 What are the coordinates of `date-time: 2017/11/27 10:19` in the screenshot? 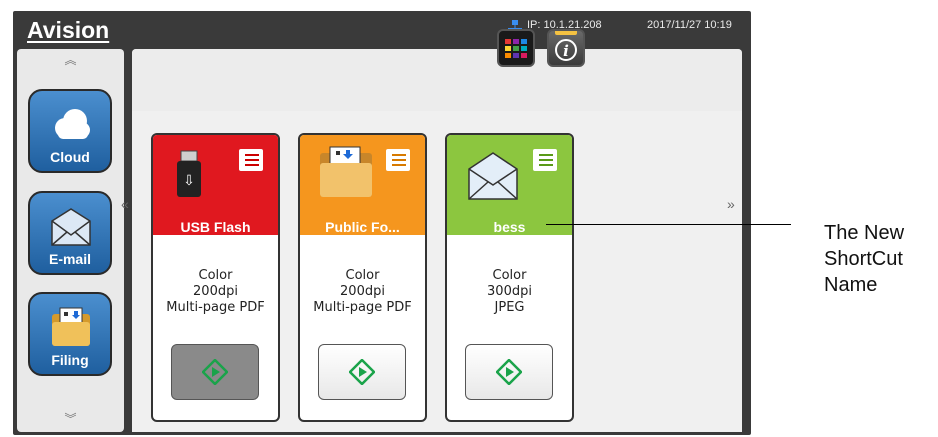 It's located at (689, 25).